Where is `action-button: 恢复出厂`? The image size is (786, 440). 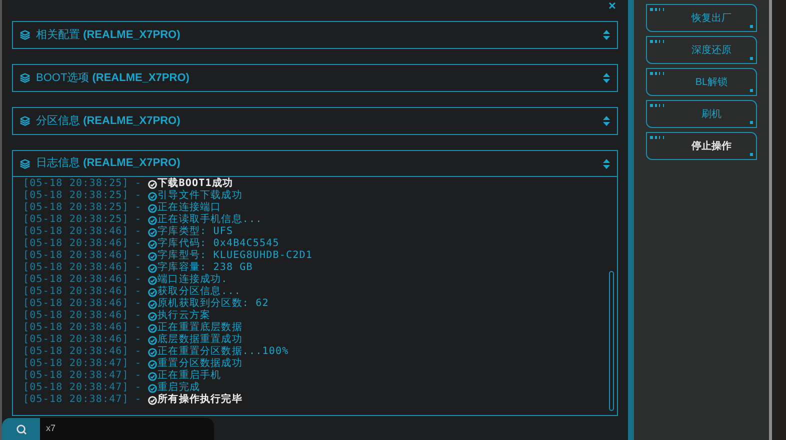
action-button: 恢复出厂 is located at coordinates (701, 18).